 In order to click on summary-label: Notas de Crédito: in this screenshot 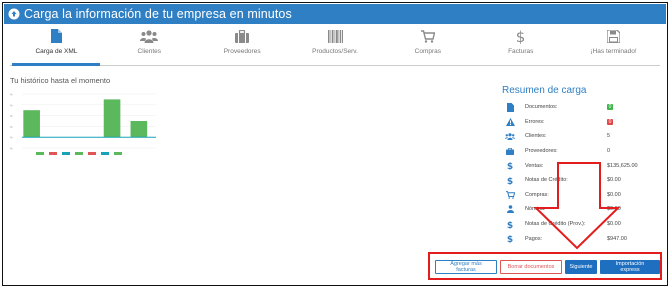, I will do `click(546, 180)`.